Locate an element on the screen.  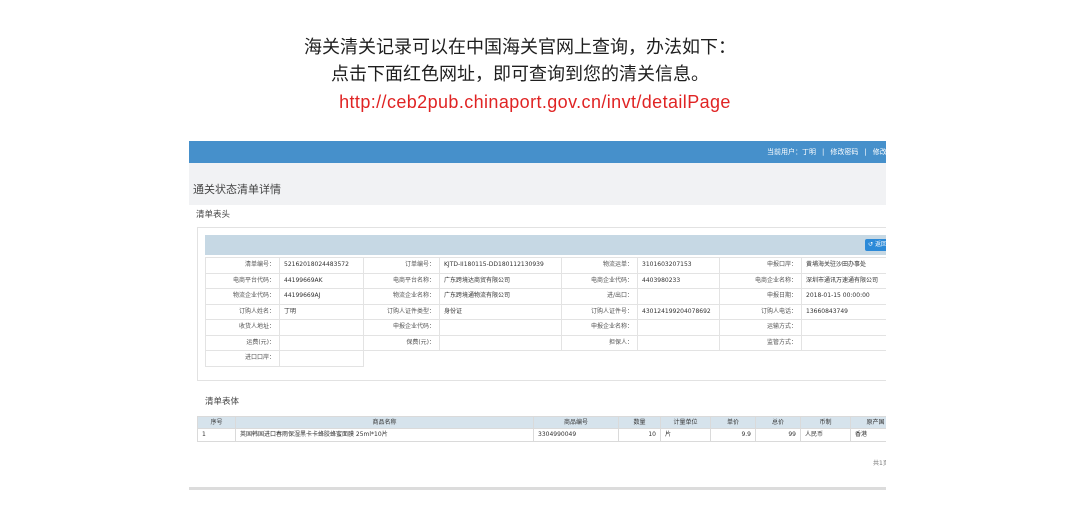
table-cell: 10 is located at coordinates (640, 435).